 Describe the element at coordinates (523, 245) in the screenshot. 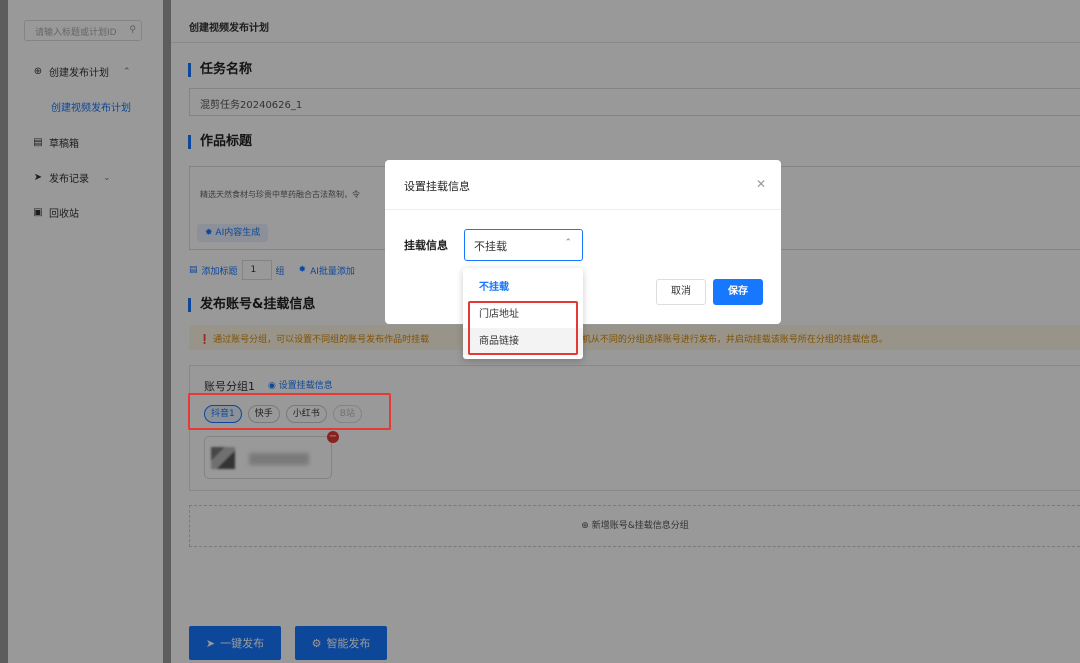

I see `mount-info-select: 不挂载 ⌃` at that location.